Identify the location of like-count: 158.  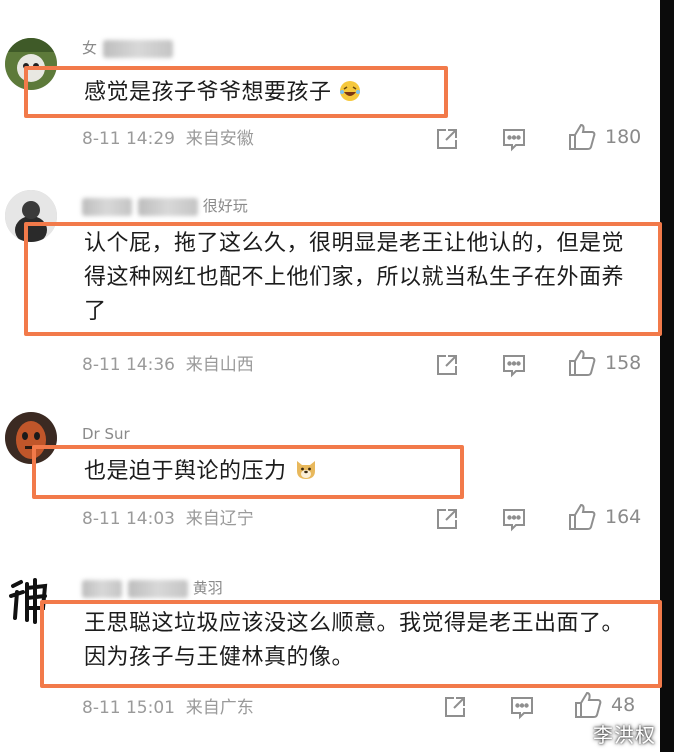
(623, 363).